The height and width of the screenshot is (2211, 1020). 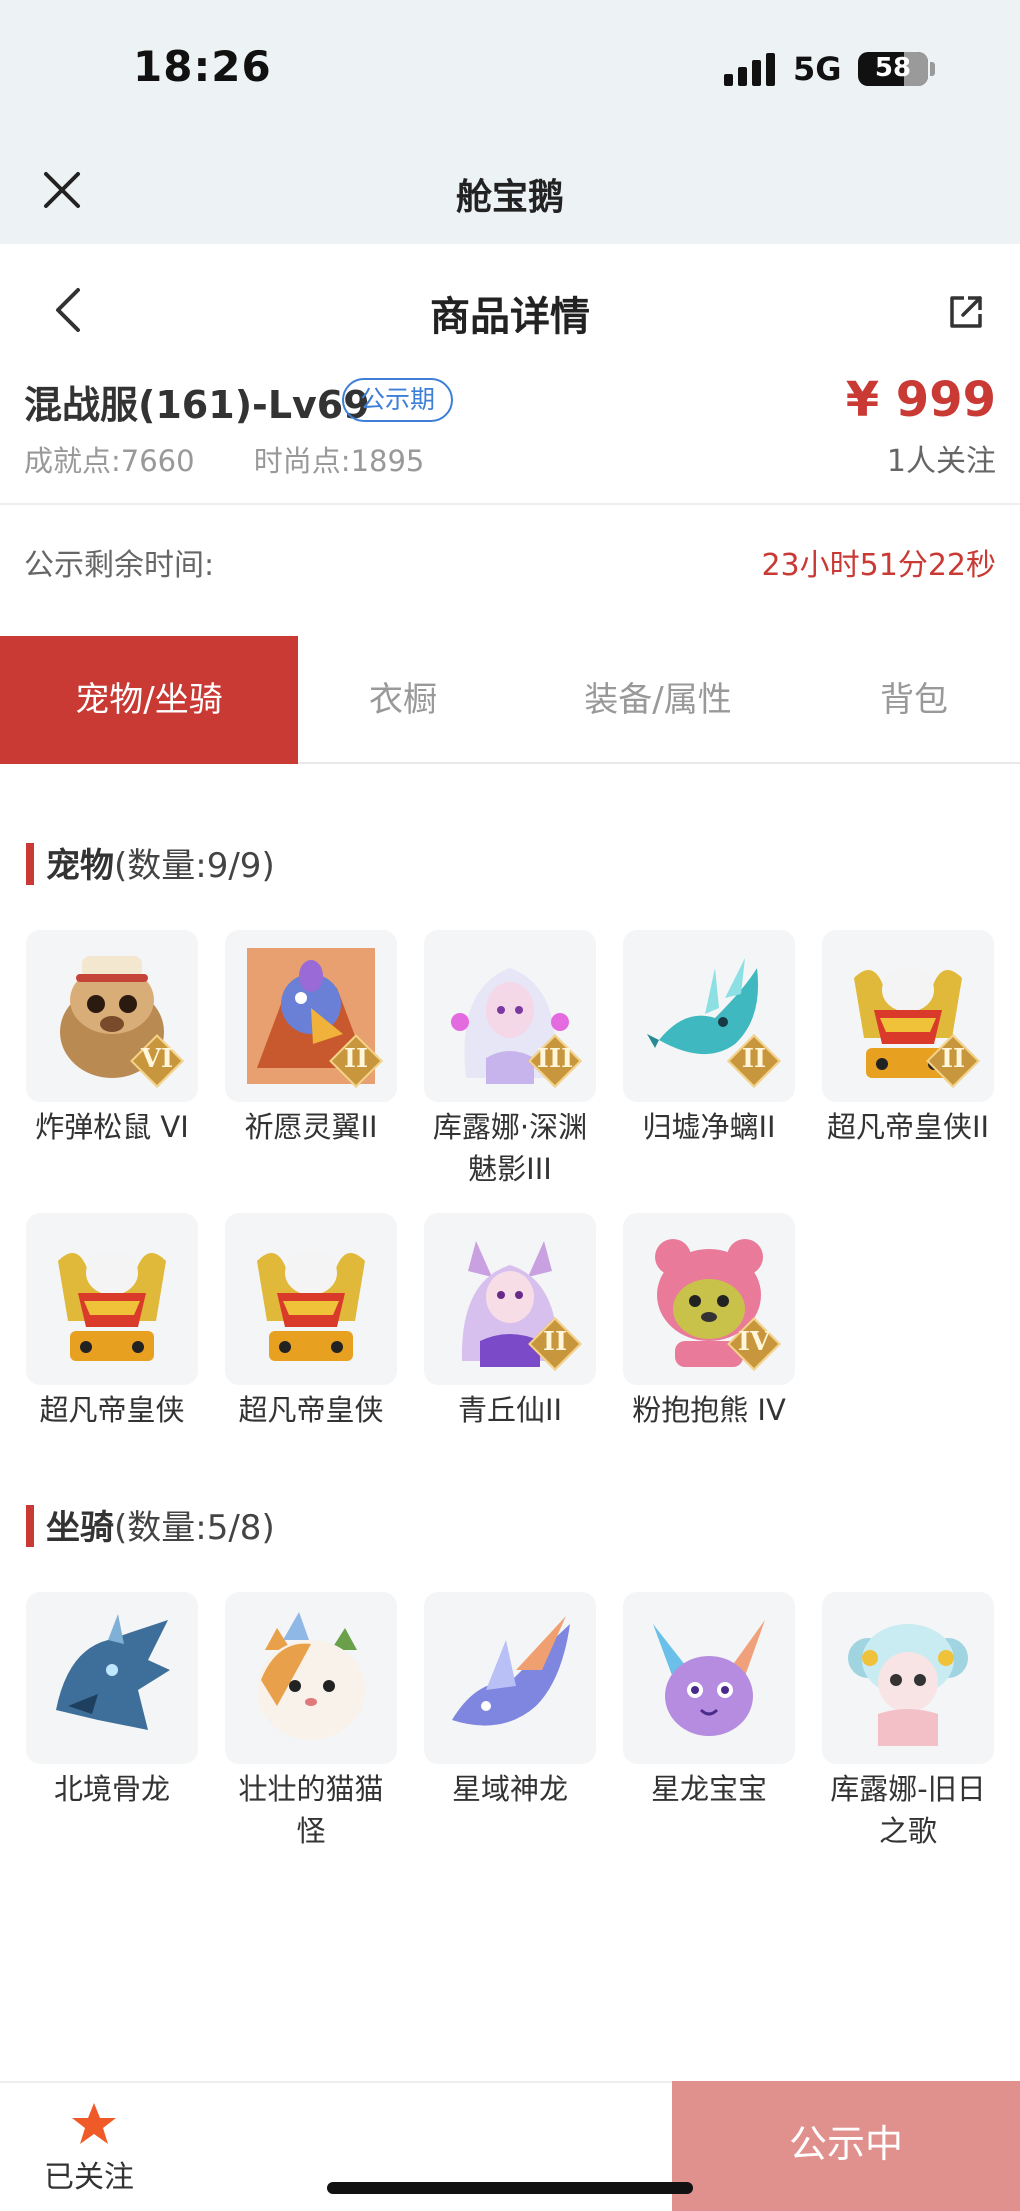 What do you see at coordinates (555, 1061) in the screenshot?
I see `rank-badge: III` at bounding box center [555, 1061].